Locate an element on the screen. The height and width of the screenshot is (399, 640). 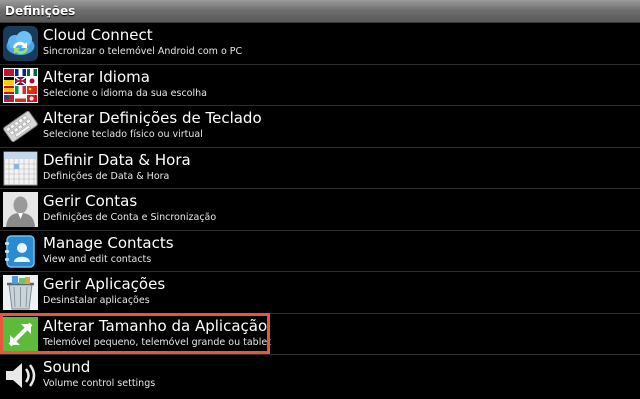
contacts-icon is located at coordinates (20, 251).